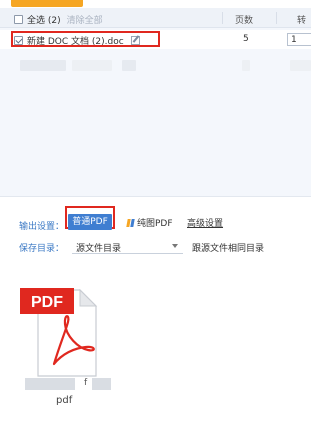  What do you see at coordinates (90, 222) in the screenshot?
I see `normal-pdf-button: 普通PDF` at bounding box center [90, 222].